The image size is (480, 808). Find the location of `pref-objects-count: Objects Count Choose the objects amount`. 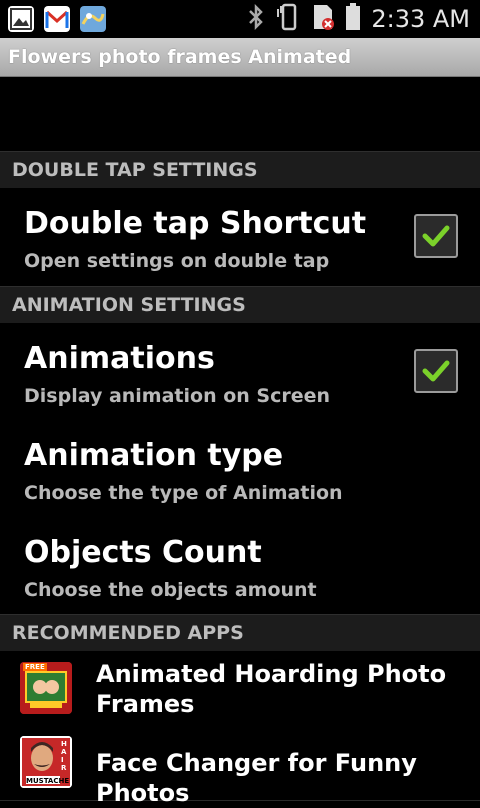

pref-objects-count: Objects Count Choose the objects amount is located at coordinates (240, 566).